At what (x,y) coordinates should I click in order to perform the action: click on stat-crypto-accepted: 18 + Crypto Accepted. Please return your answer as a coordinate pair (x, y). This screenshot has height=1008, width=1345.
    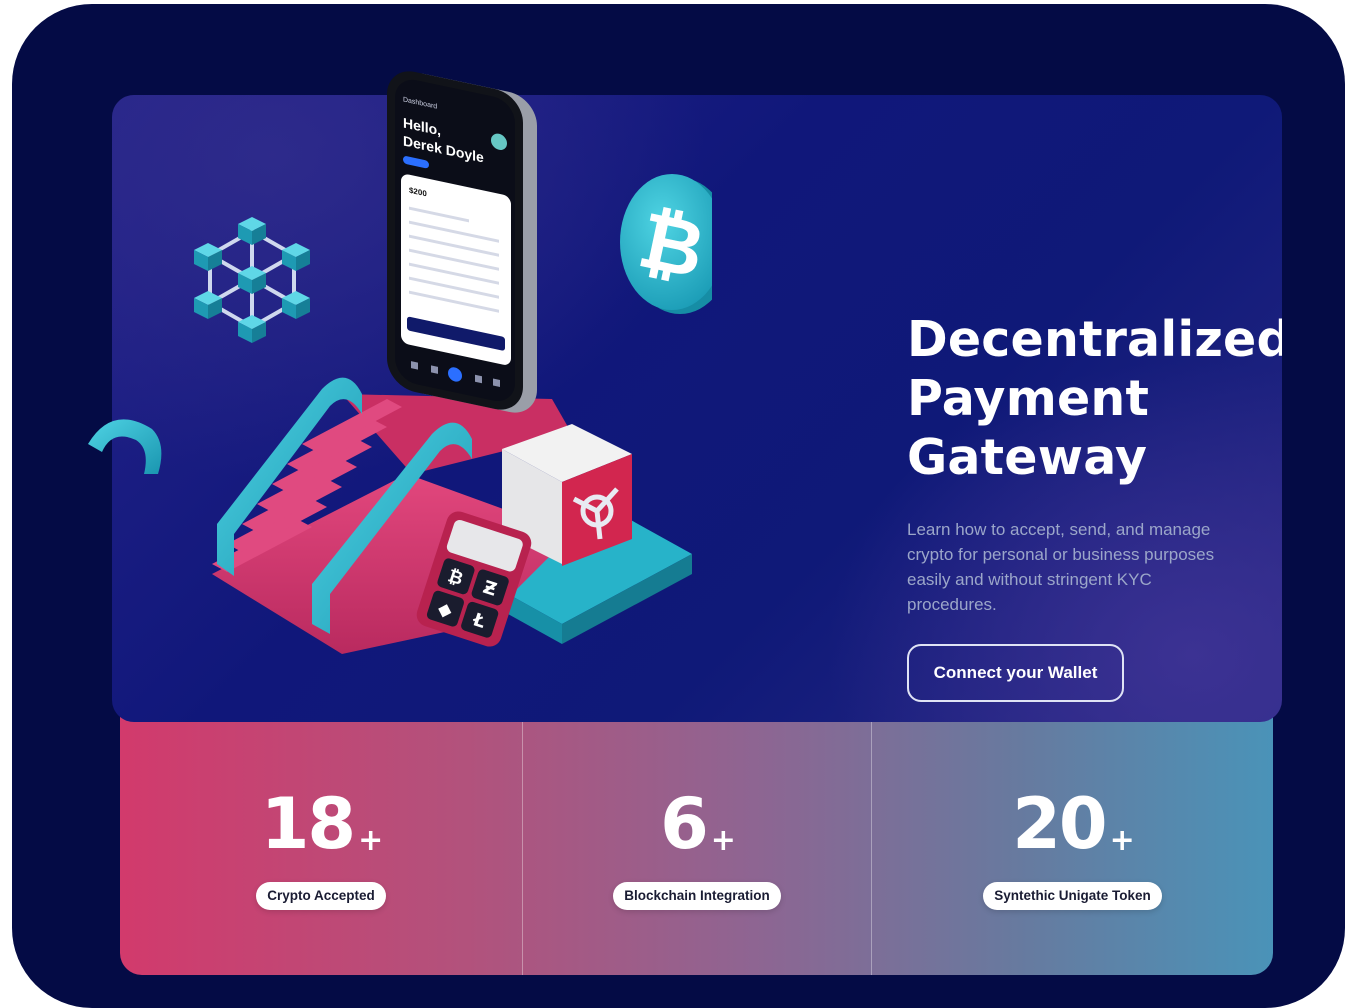
    Looking at the image, I should click on (321, 837).